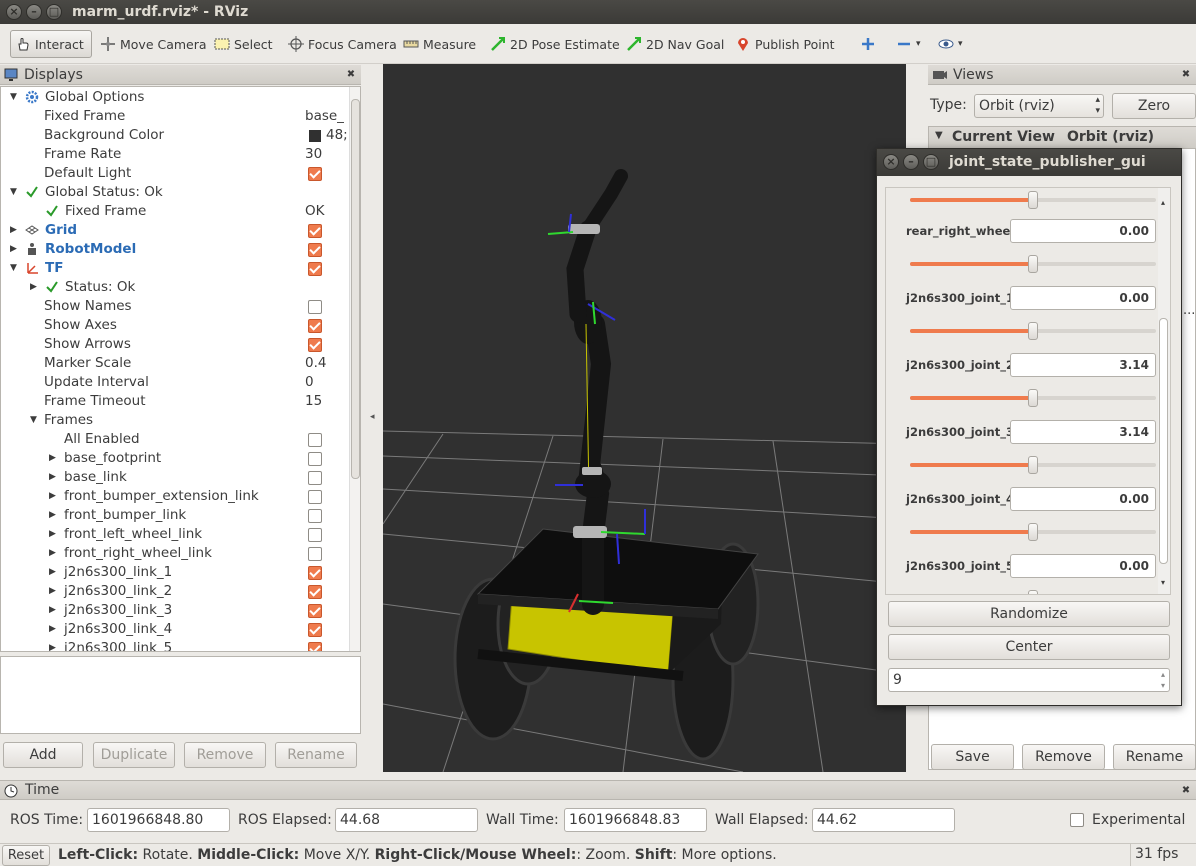  I want to click on panels-visibility-button: ▾, so click(950, 44).